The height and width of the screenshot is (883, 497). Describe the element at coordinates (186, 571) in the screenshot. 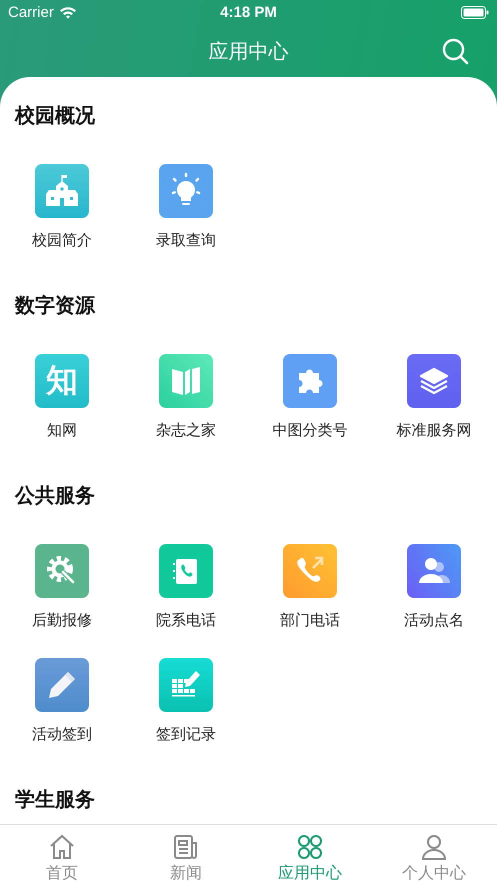

I see `phonebook-icon` at that location.